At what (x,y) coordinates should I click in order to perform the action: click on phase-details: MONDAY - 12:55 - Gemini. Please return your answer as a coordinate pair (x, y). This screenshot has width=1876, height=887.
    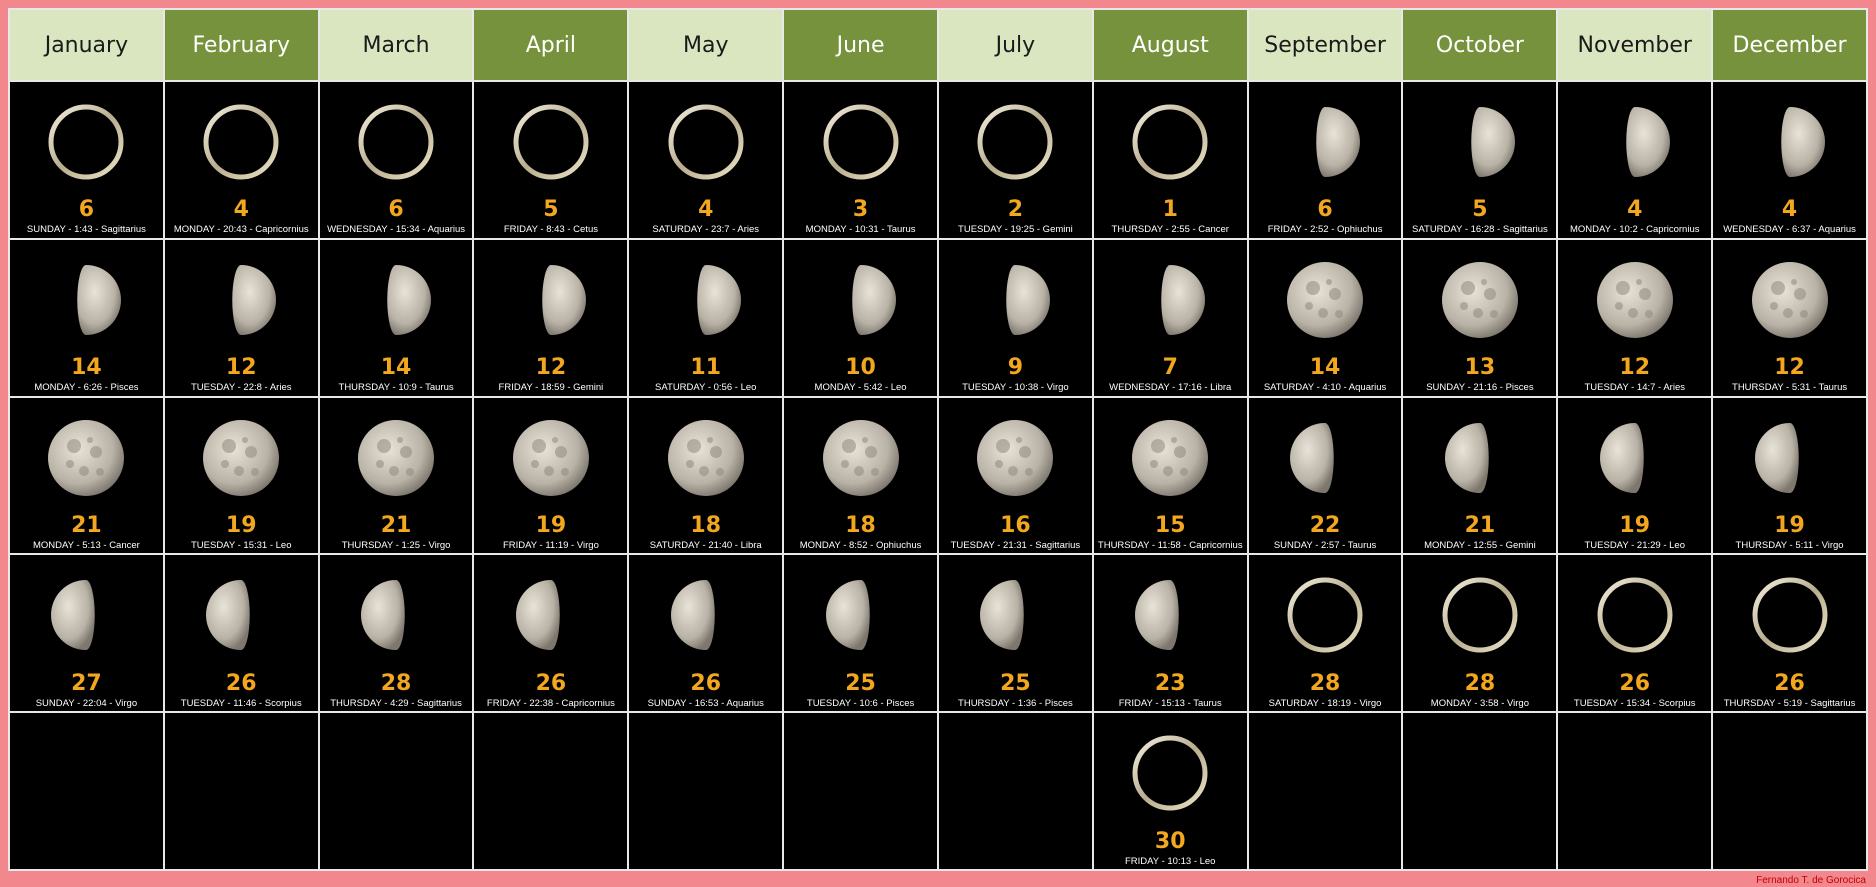
    Looking at the image, I should click on (1480, 545).